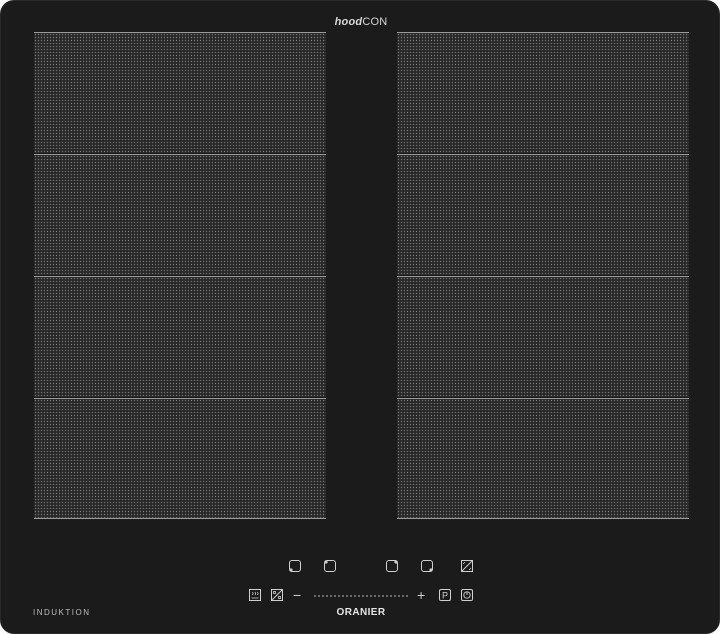 Image resolution: width=720 pixels, height=634 pixels. What do you see at coordinates (361, 596) in the screenshot?
I see `power-level-slider` at bounding box center [361, 596].